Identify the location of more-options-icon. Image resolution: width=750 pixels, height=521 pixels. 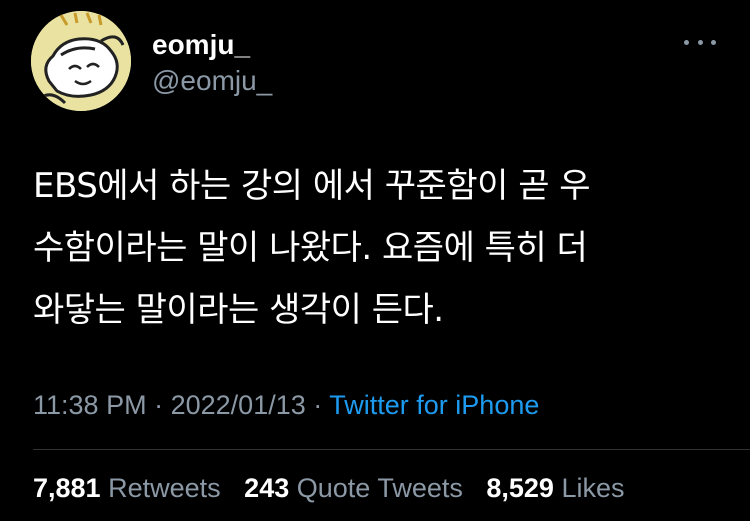
(700, 42).